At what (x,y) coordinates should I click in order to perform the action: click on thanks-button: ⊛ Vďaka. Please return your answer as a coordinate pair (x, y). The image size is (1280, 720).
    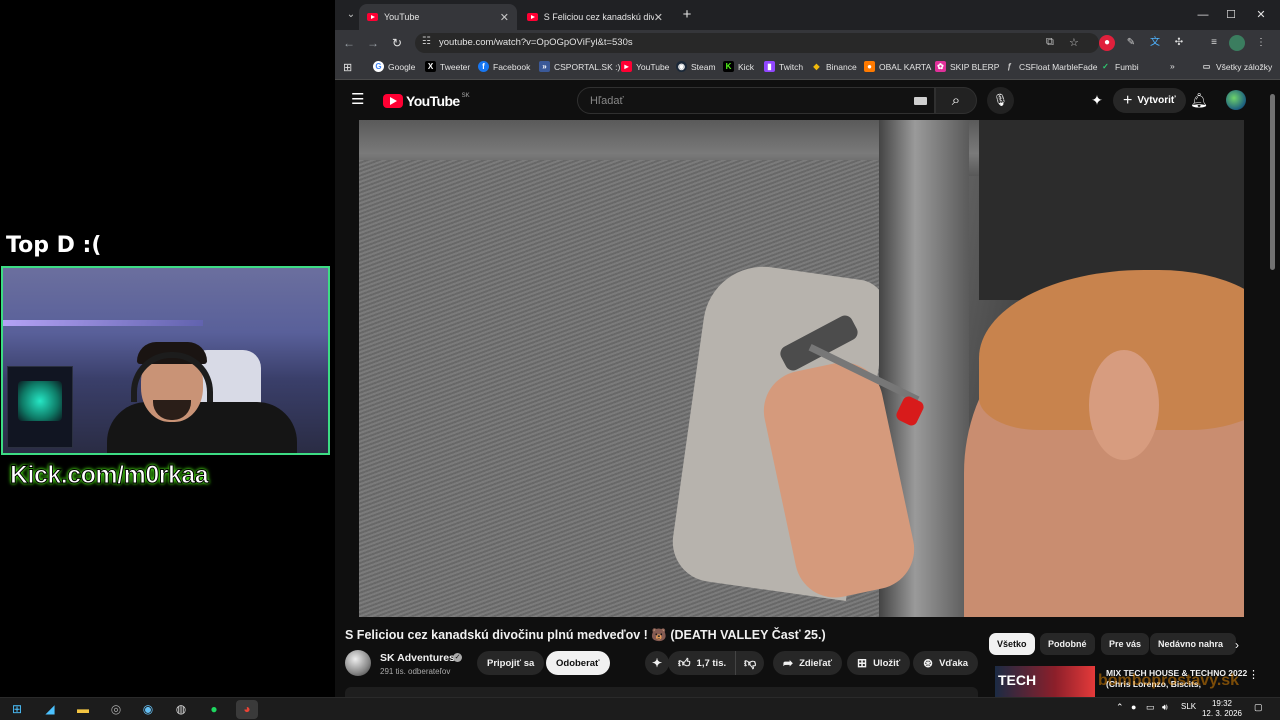
    Looking at the image, I should click on (946, 663).